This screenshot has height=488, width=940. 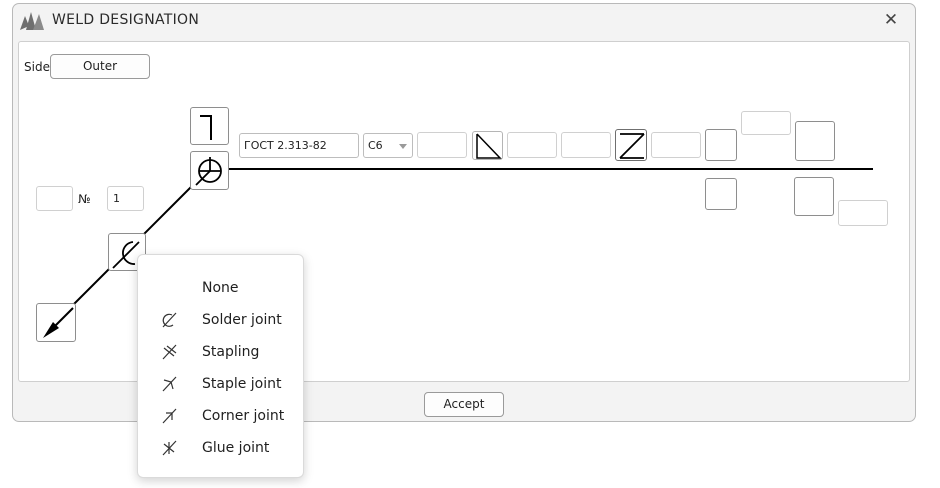 What do you see at coordinates (169, 416) in the screenshot?
I see `corner-joint-icon` at bounding box center [169, 416].